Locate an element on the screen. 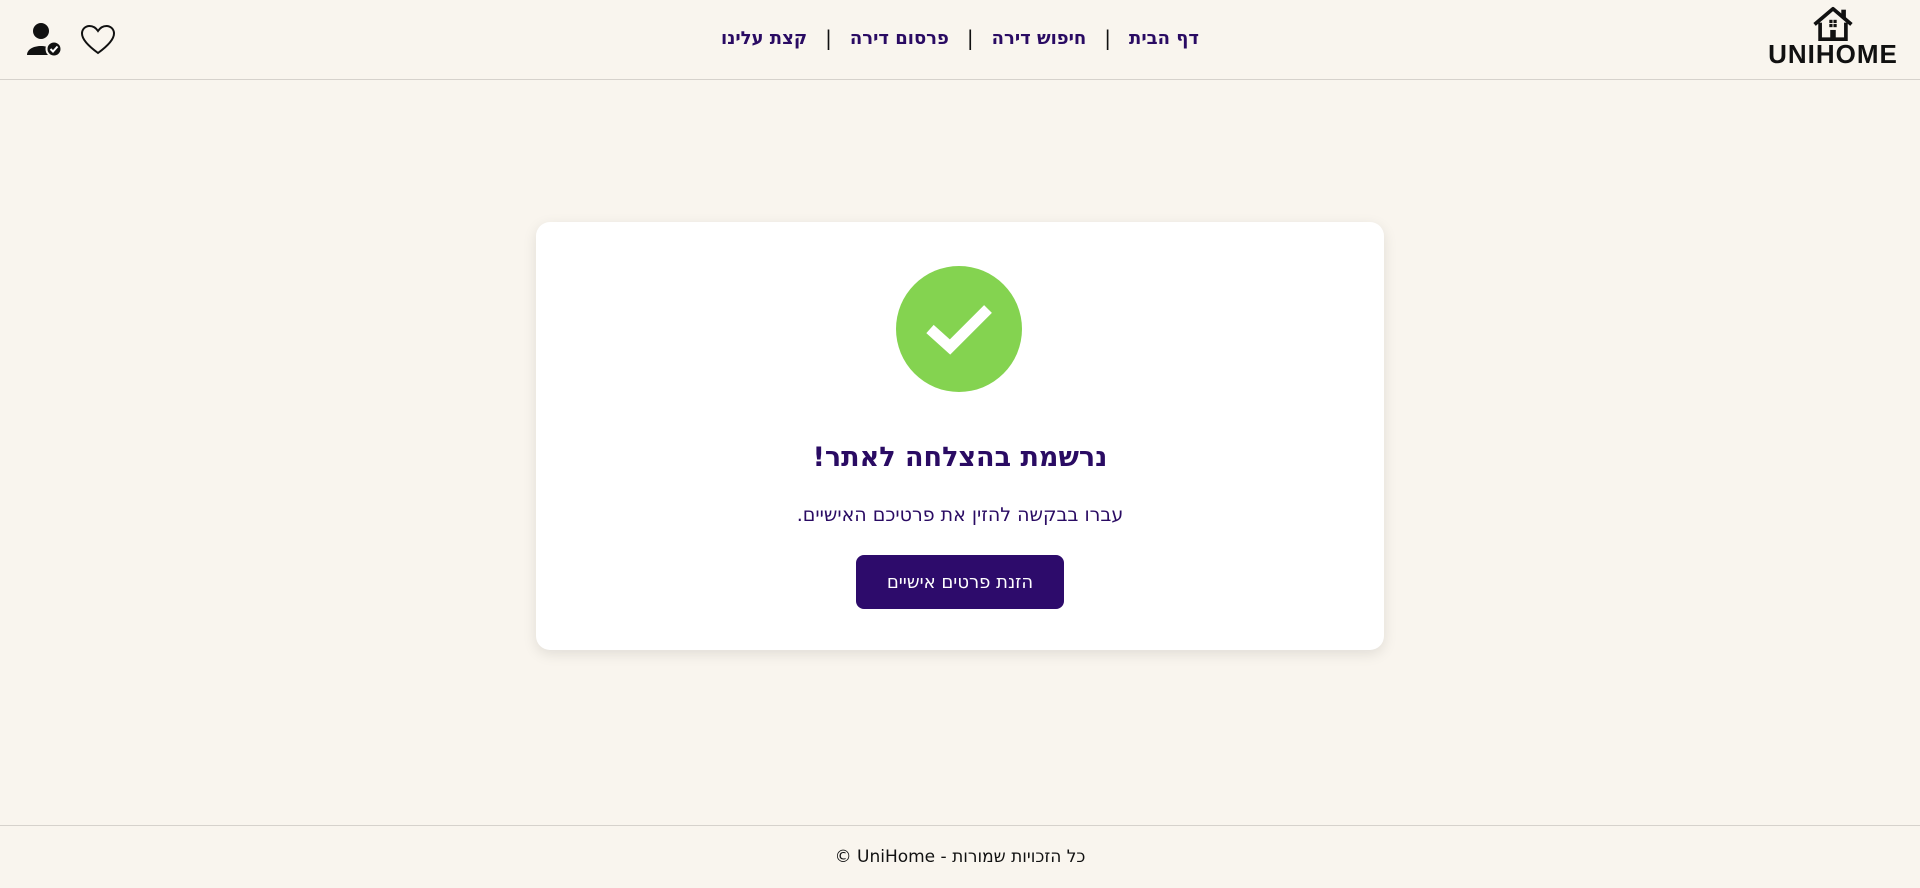 Image resolution: width=1920 pixels, height=888 pixels. house-logo-icon is located at coordinates (1833, 23).